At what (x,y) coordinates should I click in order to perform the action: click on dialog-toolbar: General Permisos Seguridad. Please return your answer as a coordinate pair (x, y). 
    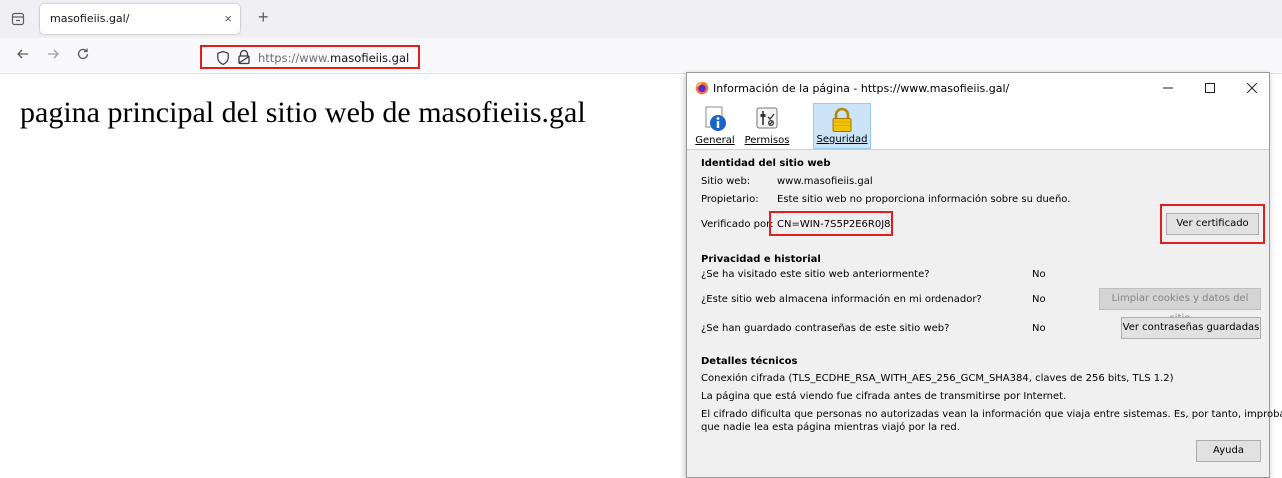
    Looking at the image, I should click on (978, 126).